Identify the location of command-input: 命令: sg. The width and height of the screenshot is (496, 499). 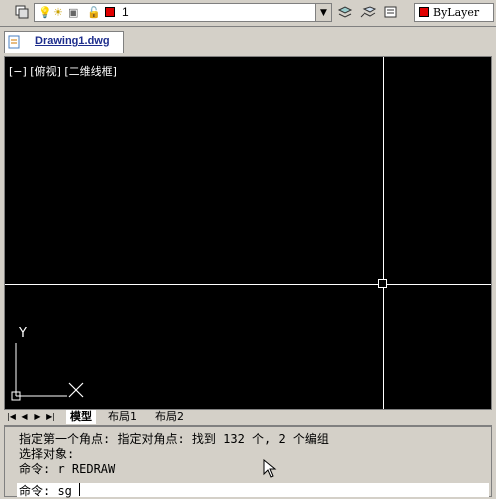
(253, 490).